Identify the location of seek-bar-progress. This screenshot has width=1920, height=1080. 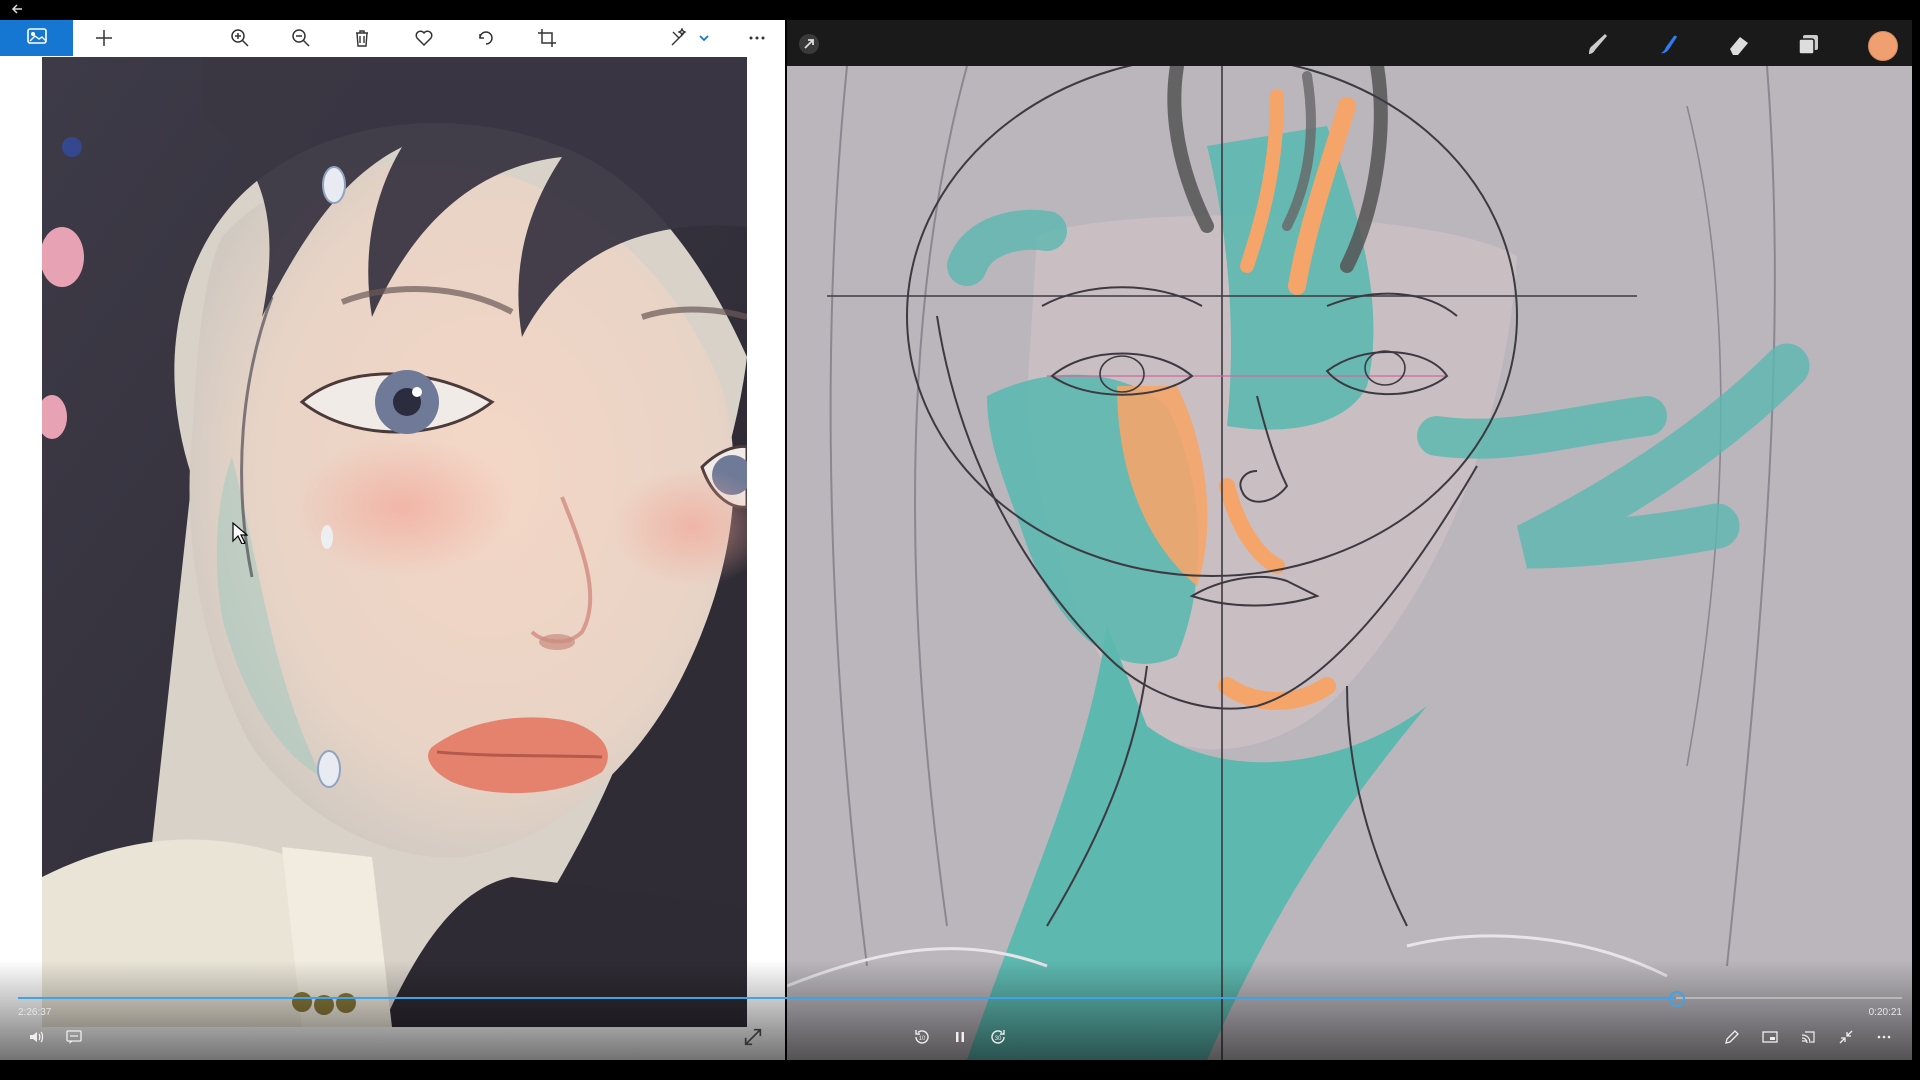
(847, 998).